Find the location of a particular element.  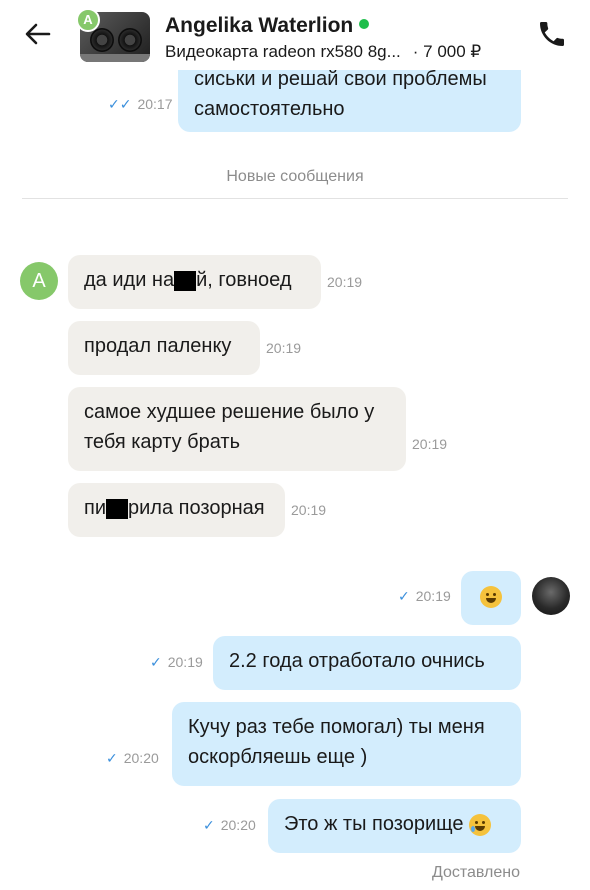

new-messages-divider: Новые сообщения is located at coordinates (295, 176).